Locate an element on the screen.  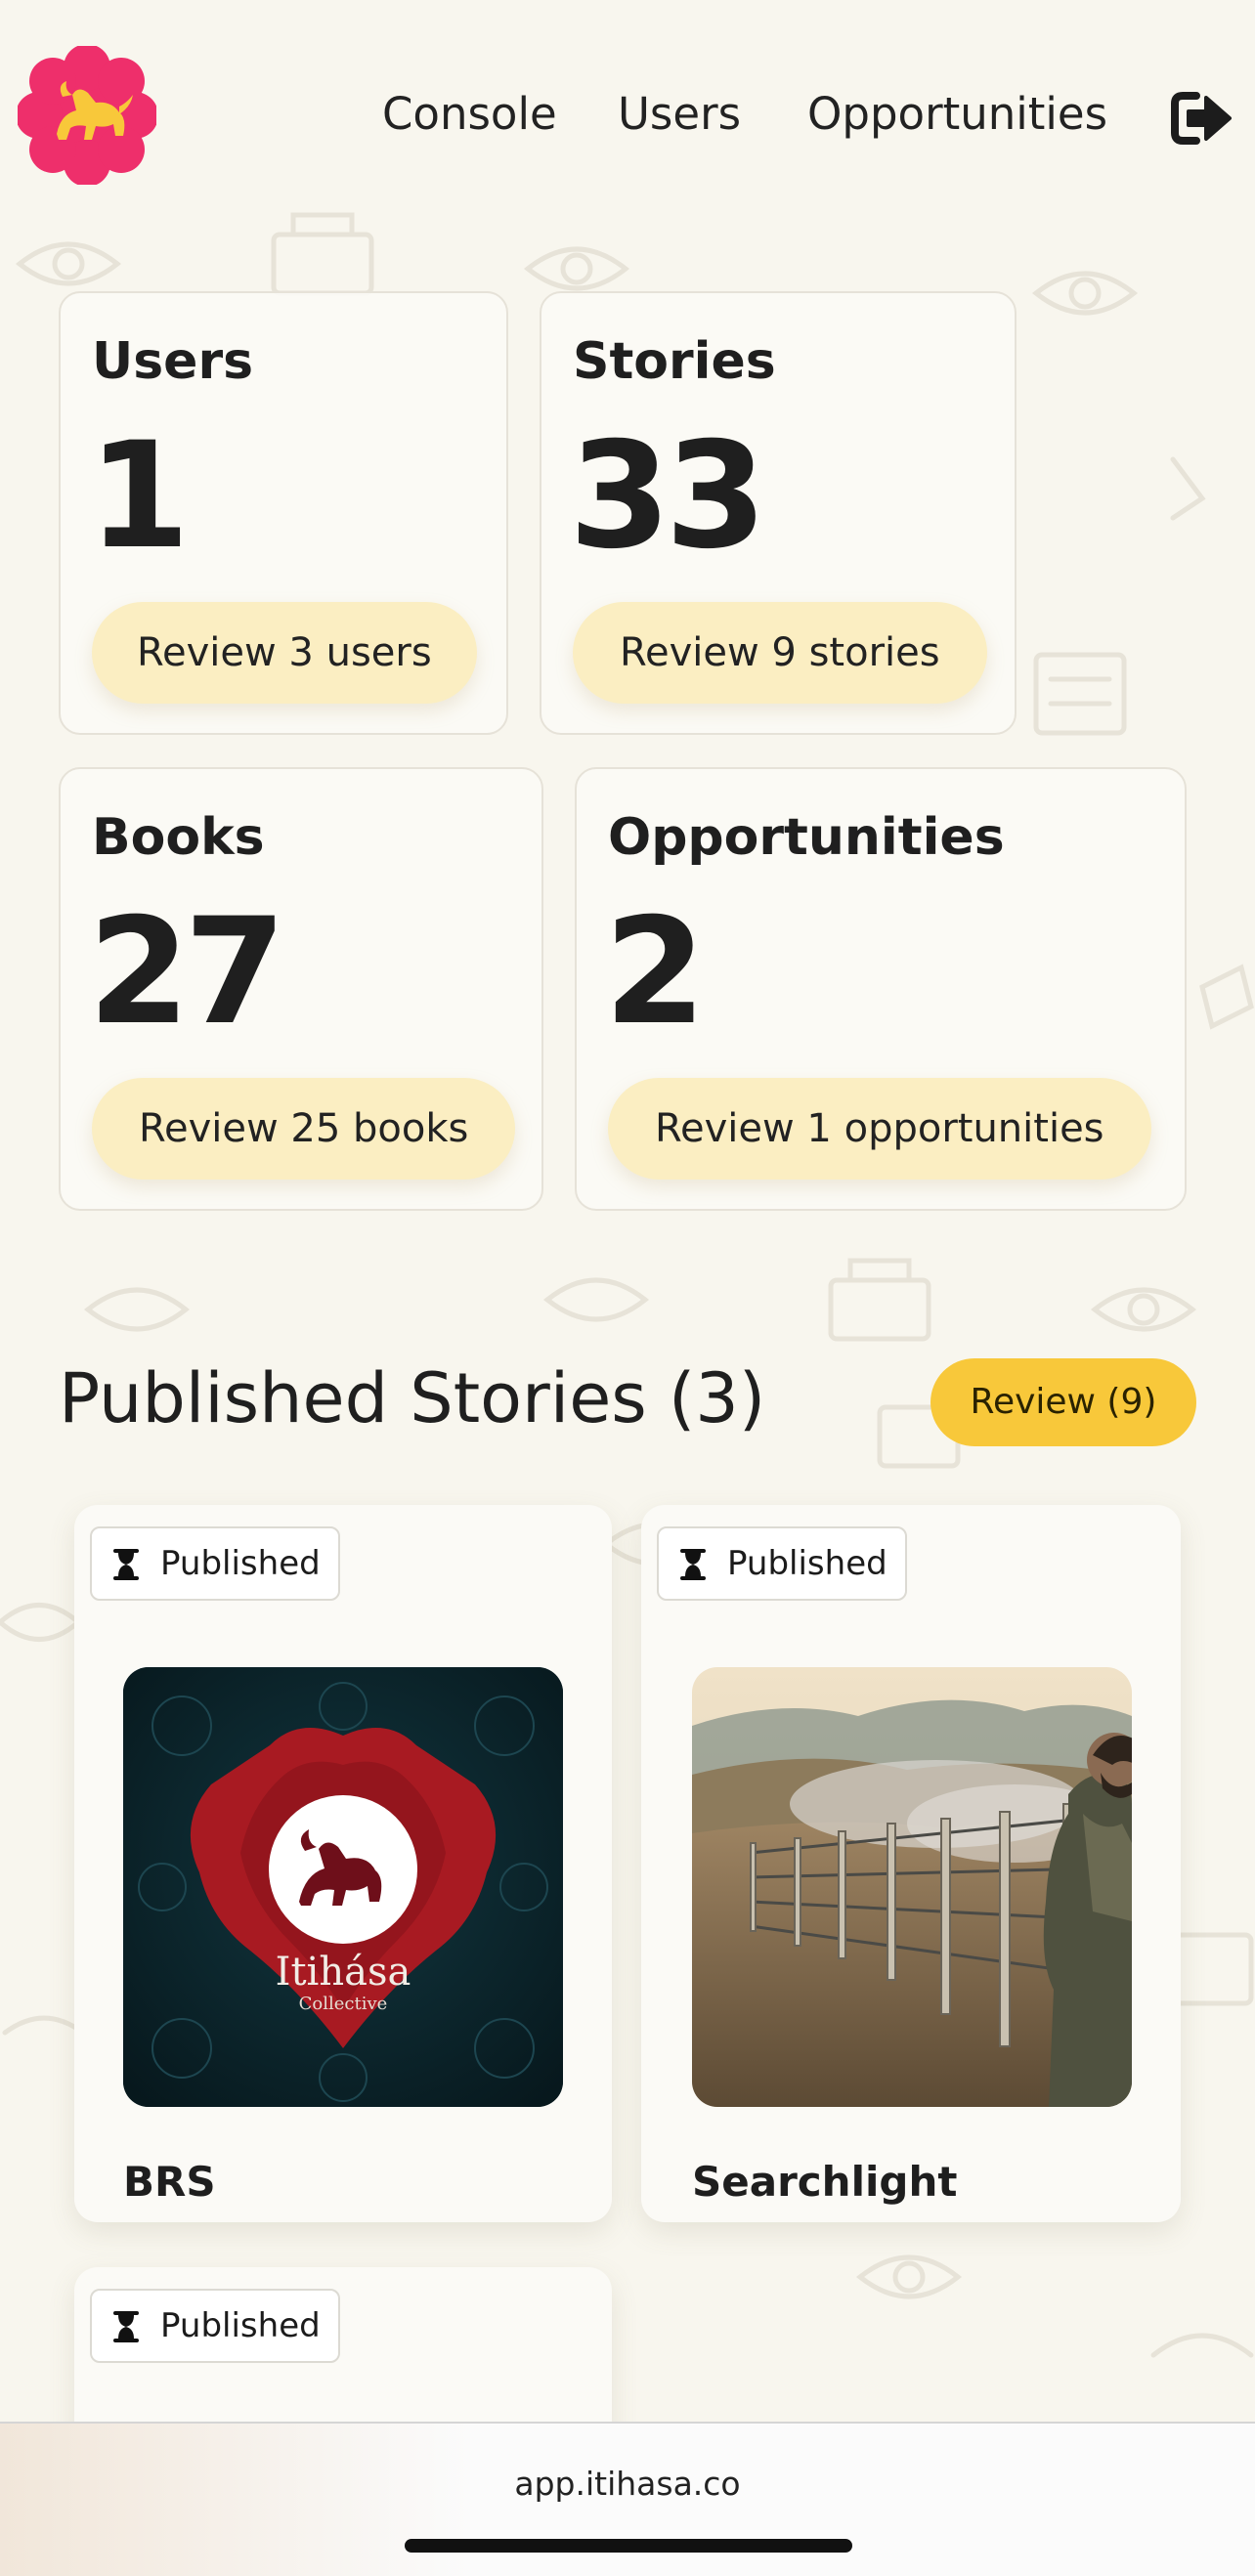
users-stat-card: Users 1 Review 3 users is located at coordinates (284, 513).